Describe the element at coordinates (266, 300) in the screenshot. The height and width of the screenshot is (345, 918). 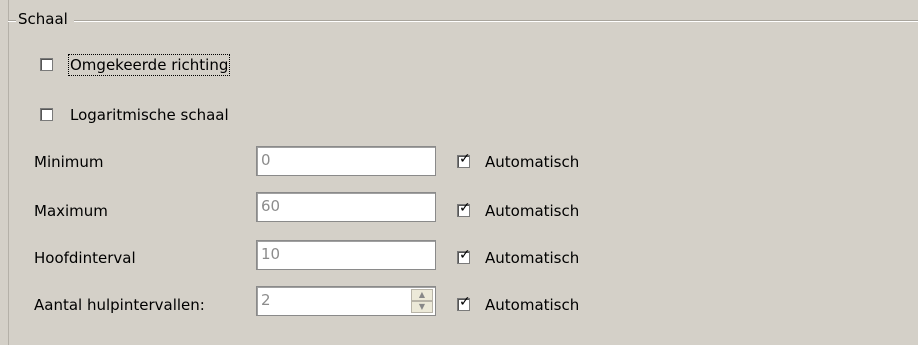
I see `minor-intervals-value: 2` at that location.